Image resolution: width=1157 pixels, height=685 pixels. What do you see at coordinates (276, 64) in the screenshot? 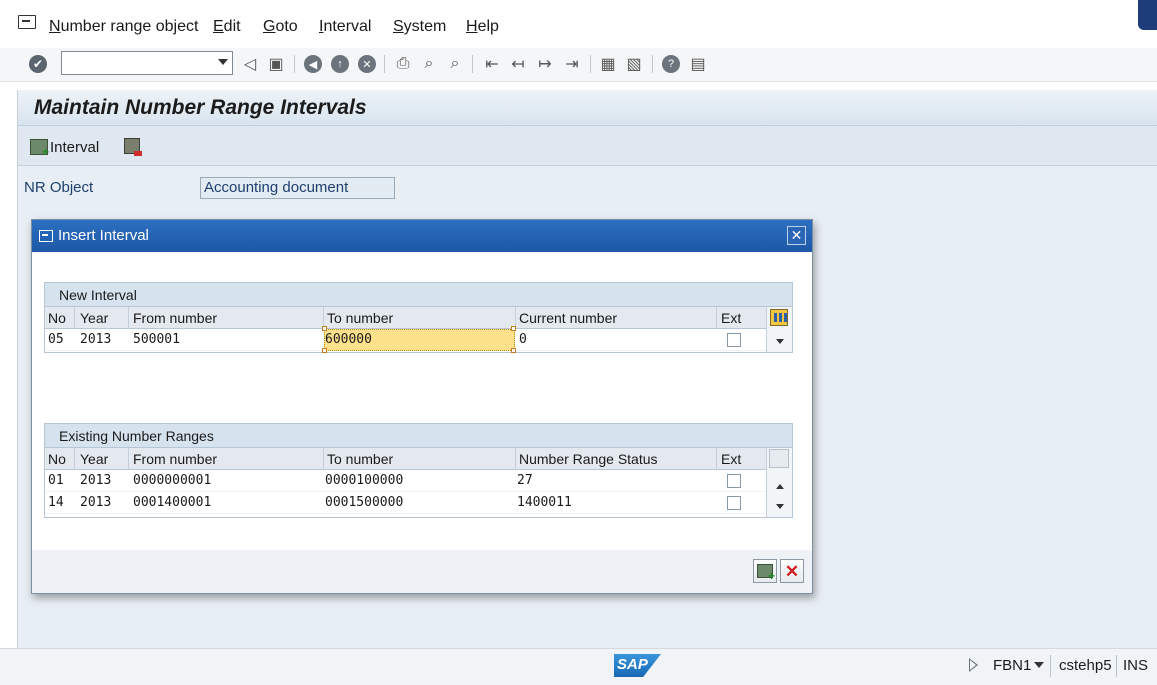
I see `save-icon: ▣` at bounding box center [276, 64].